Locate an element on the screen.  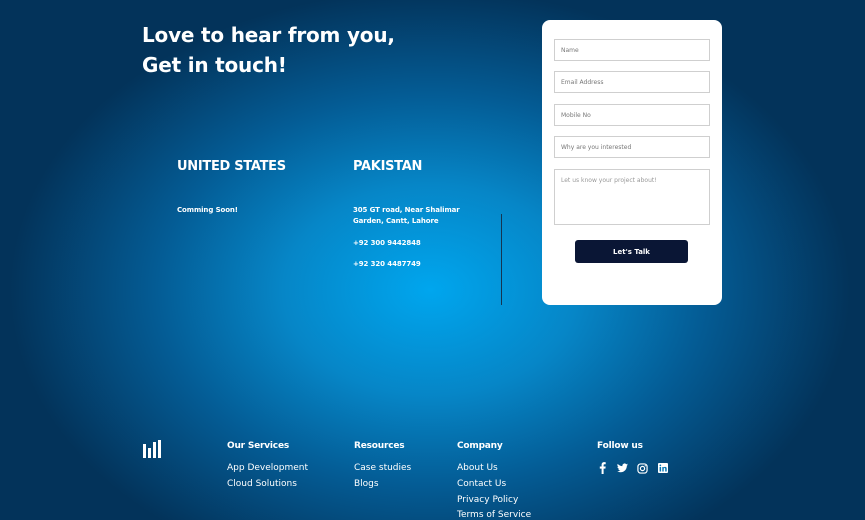
logo-bars-icon is located at coordinates (152, 449).